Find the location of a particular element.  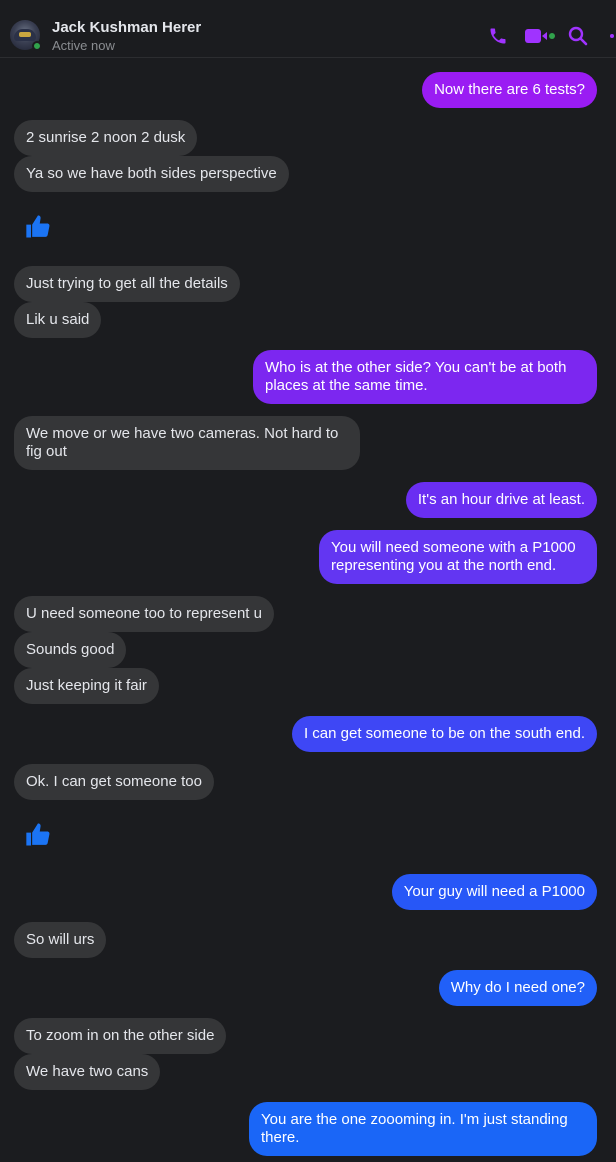

message-sent: Now there are 6 tests? is located at coordinates (509, 90).